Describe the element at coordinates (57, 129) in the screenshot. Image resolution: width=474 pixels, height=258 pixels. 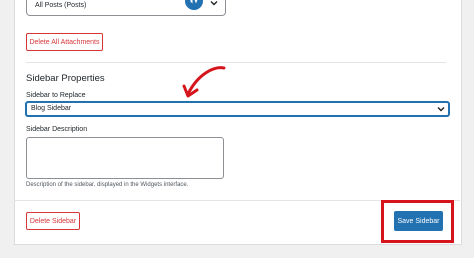
I see `sidebar-description-label: Sidebar Description` at that location.